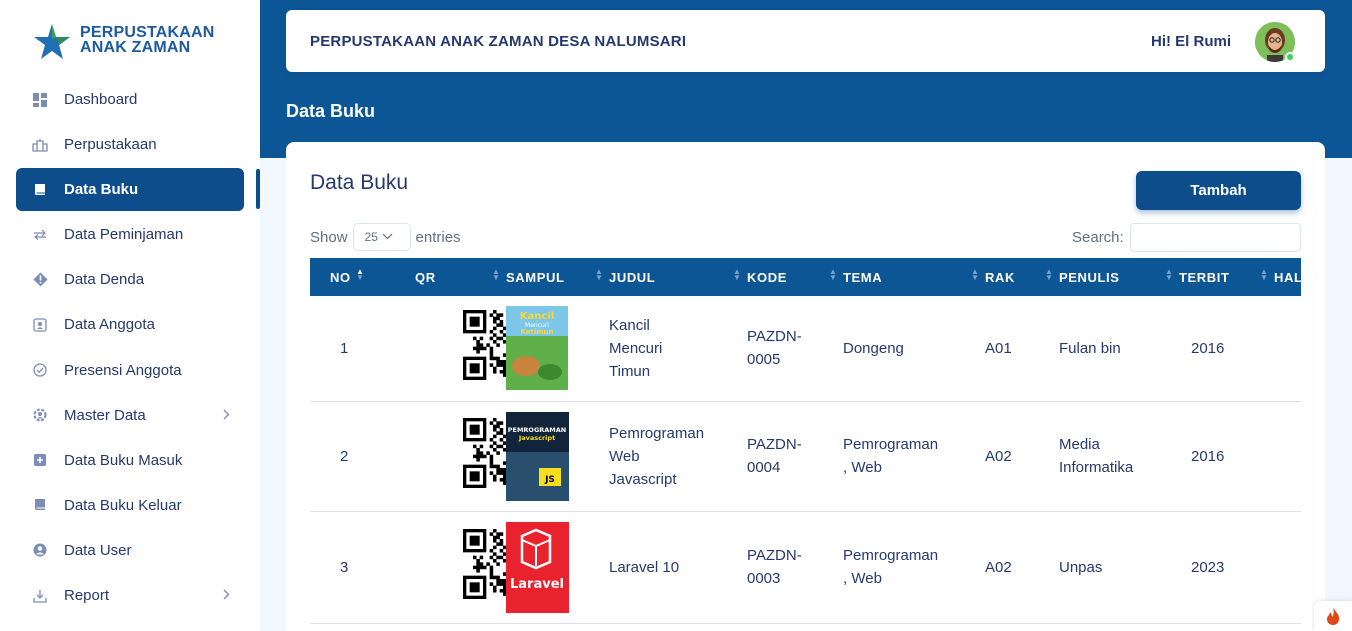 Image resolution: width=1352 pixels, height=631 pixels. Describe the element at coordinates (678, 277) in the screenshot. I see `column-header-judul: JUDUL ▲ ▼` at that location.